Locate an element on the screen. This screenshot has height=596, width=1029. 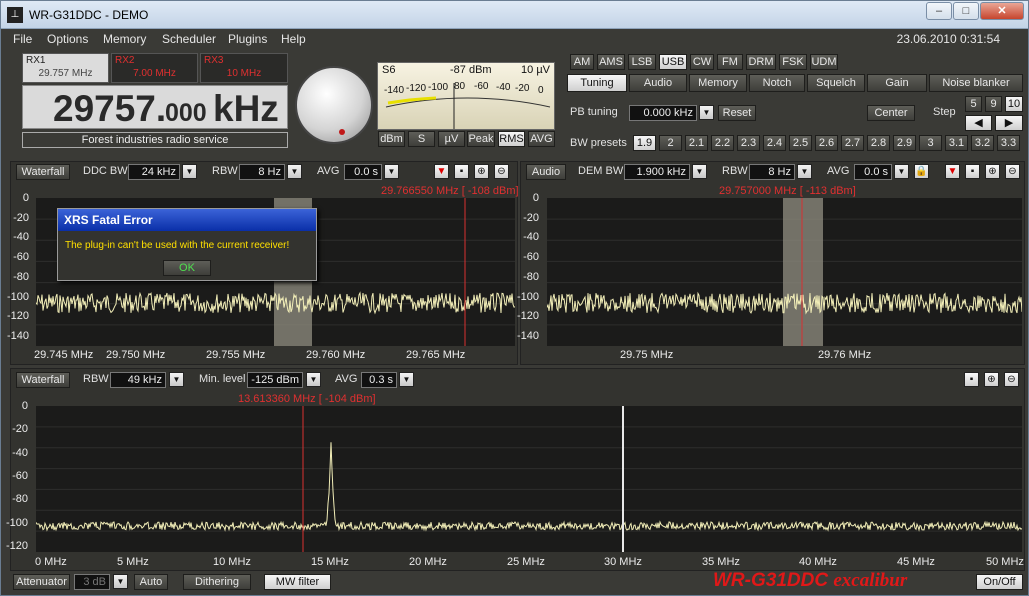
meter-avg-button: AVG is located at coordinates (541, 139).